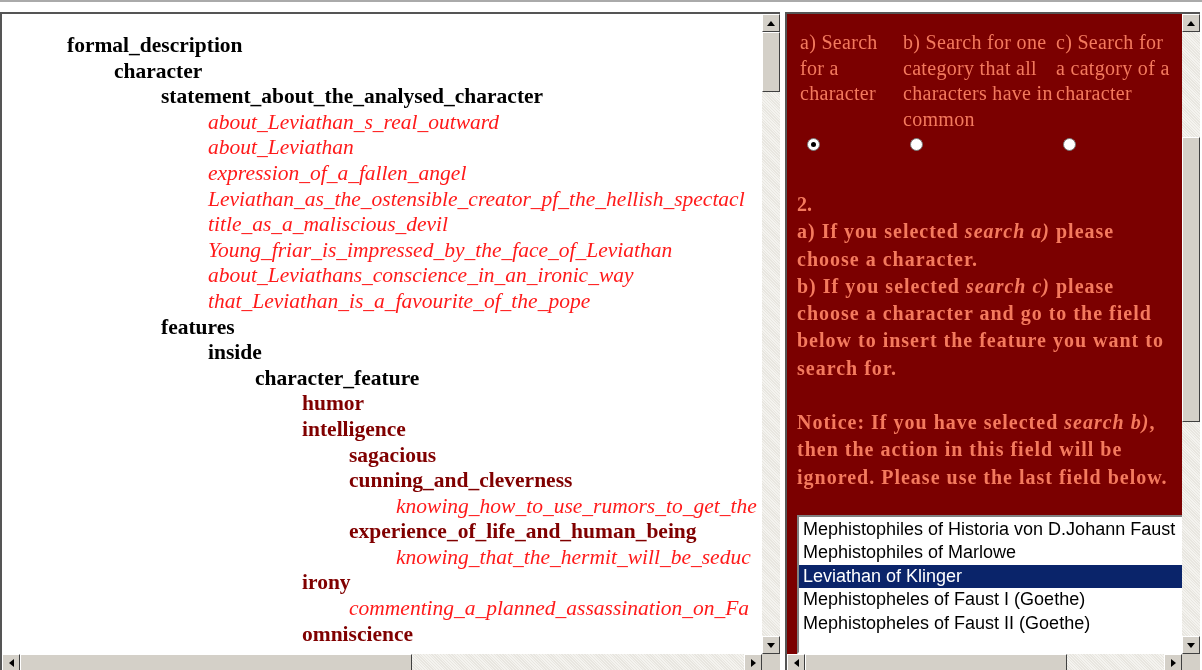 The height and width of the screenshot is (670, 1202). Describe the element at coordinates (158, 70) in the screenshot. I see `tree-heading: character` at that location.